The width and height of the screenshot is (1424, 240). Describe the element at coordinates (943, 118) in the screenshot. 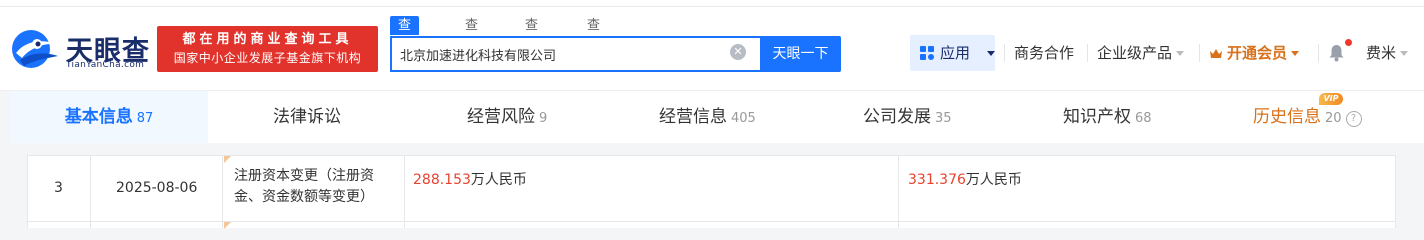

I see `tab-count: 35` at that location.